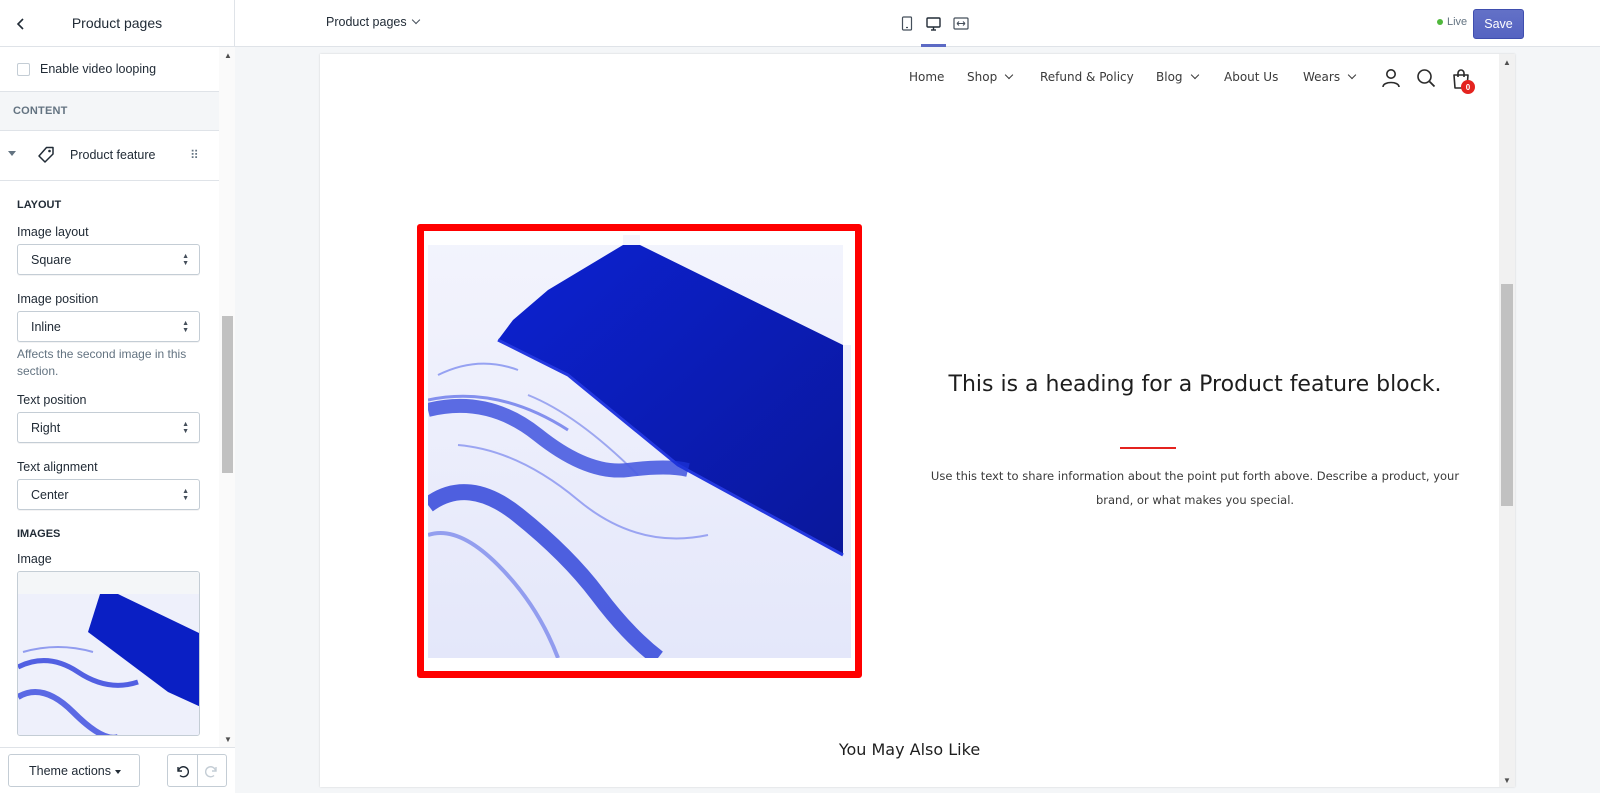 The width and height of the screenshot is (1600, 793). Describe the element at coordinates (39, 534) in the screenshot. I see `images-group-title: IMAGES` at that location.